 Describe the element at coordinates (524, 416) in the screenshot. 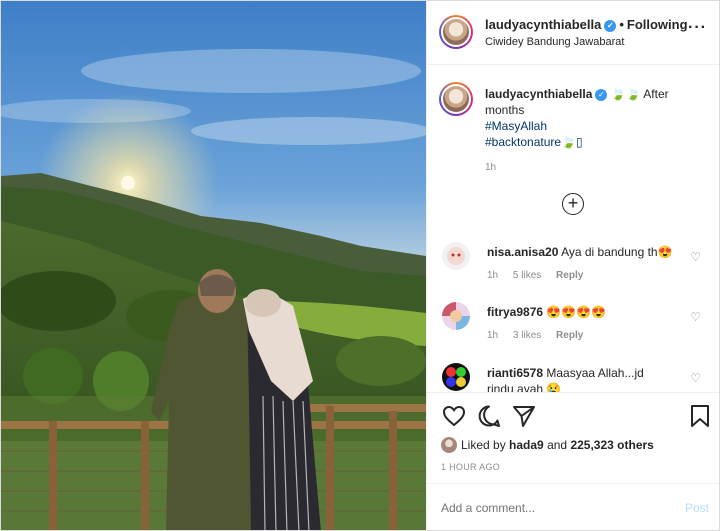

I see `share-send-icon` at that location.